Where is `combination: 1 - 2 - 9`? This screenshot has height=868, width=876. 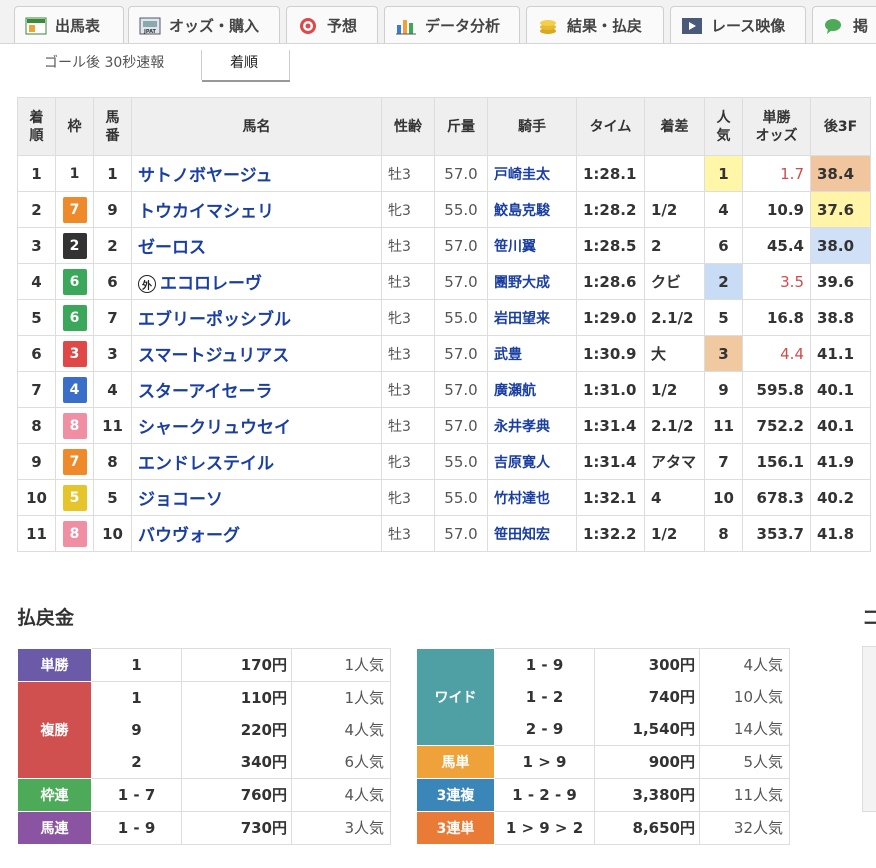 combination: 1 - 2 - 9 is located at coordinates (544, 795).